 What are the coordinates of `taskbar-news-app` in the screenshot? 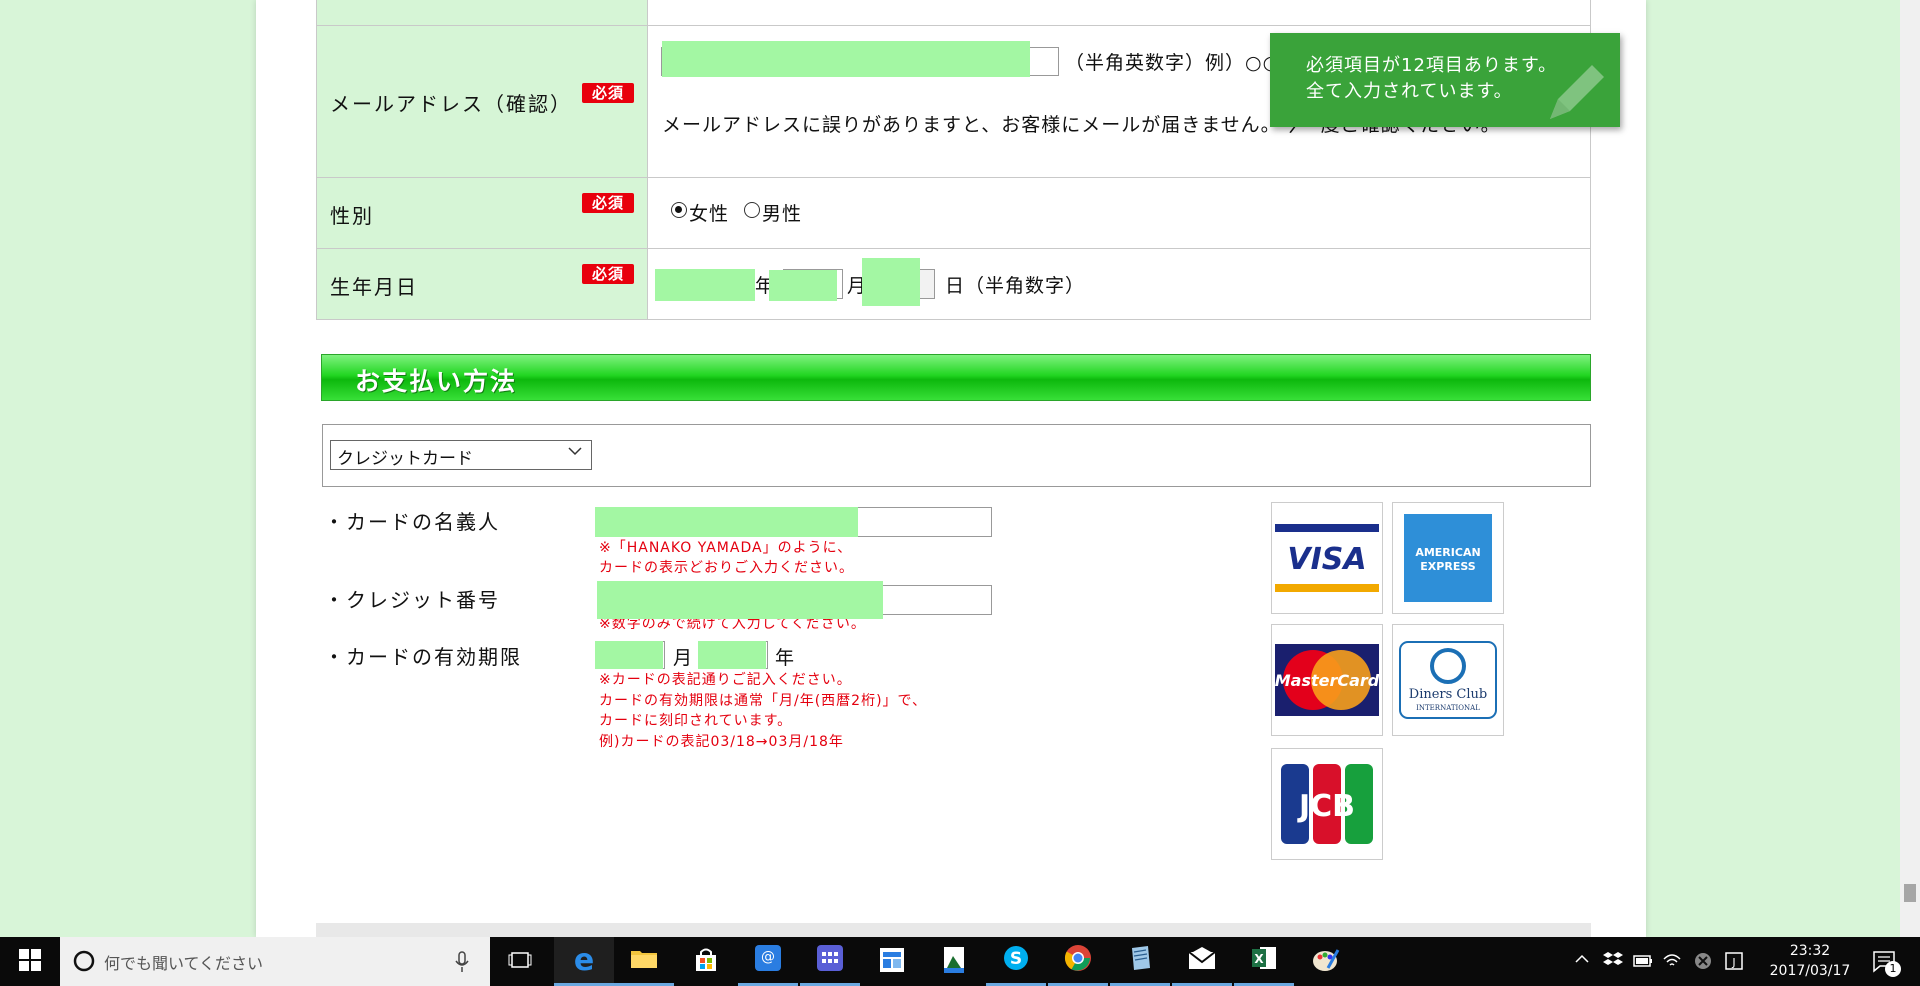 It's located at (892, 961).